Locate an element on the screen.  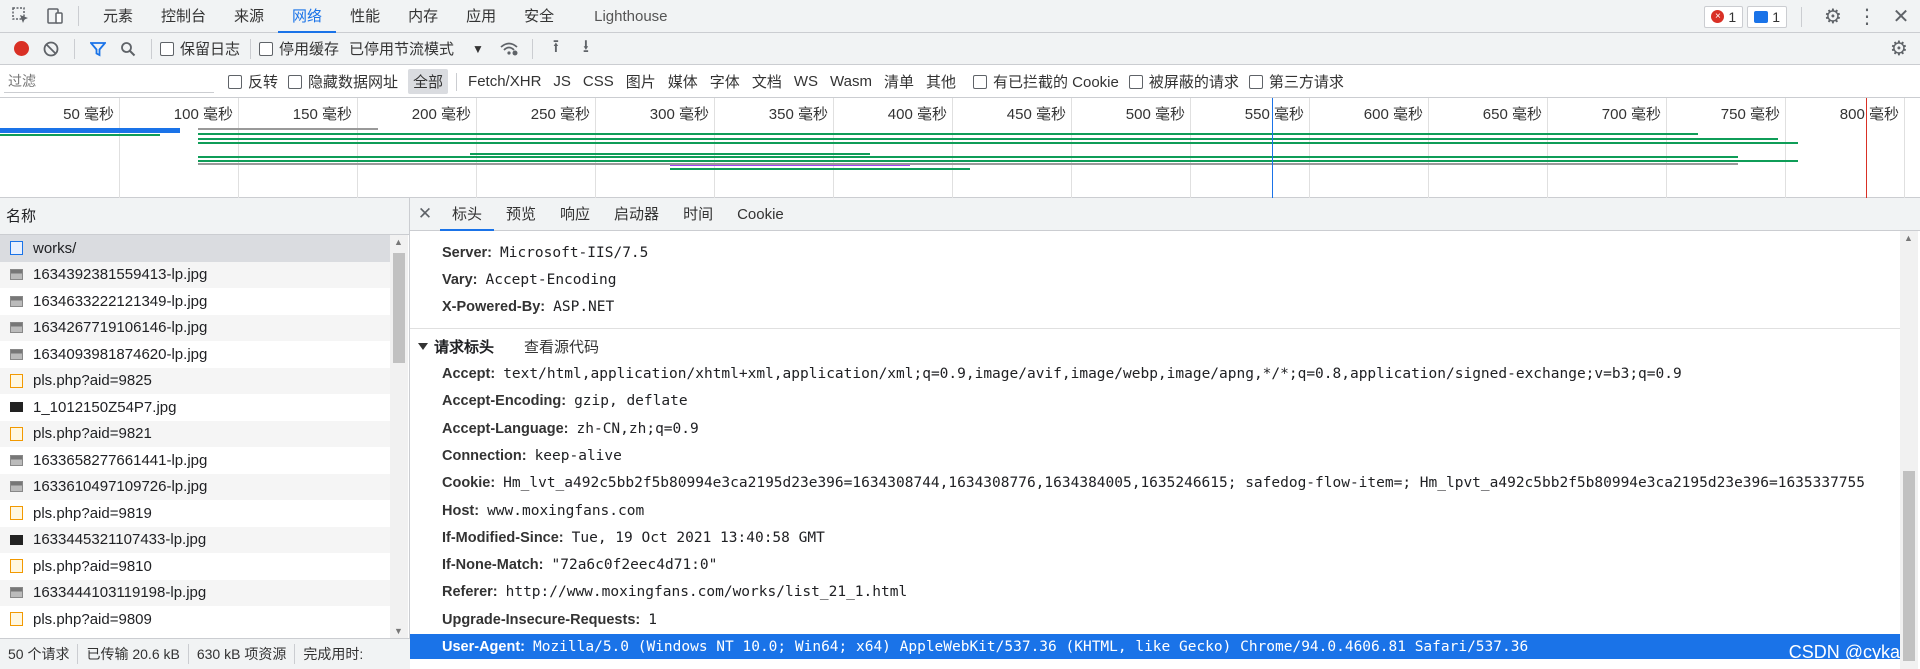
header-row: Vary: Accept-Encoding is located at coordinates (529, 280).